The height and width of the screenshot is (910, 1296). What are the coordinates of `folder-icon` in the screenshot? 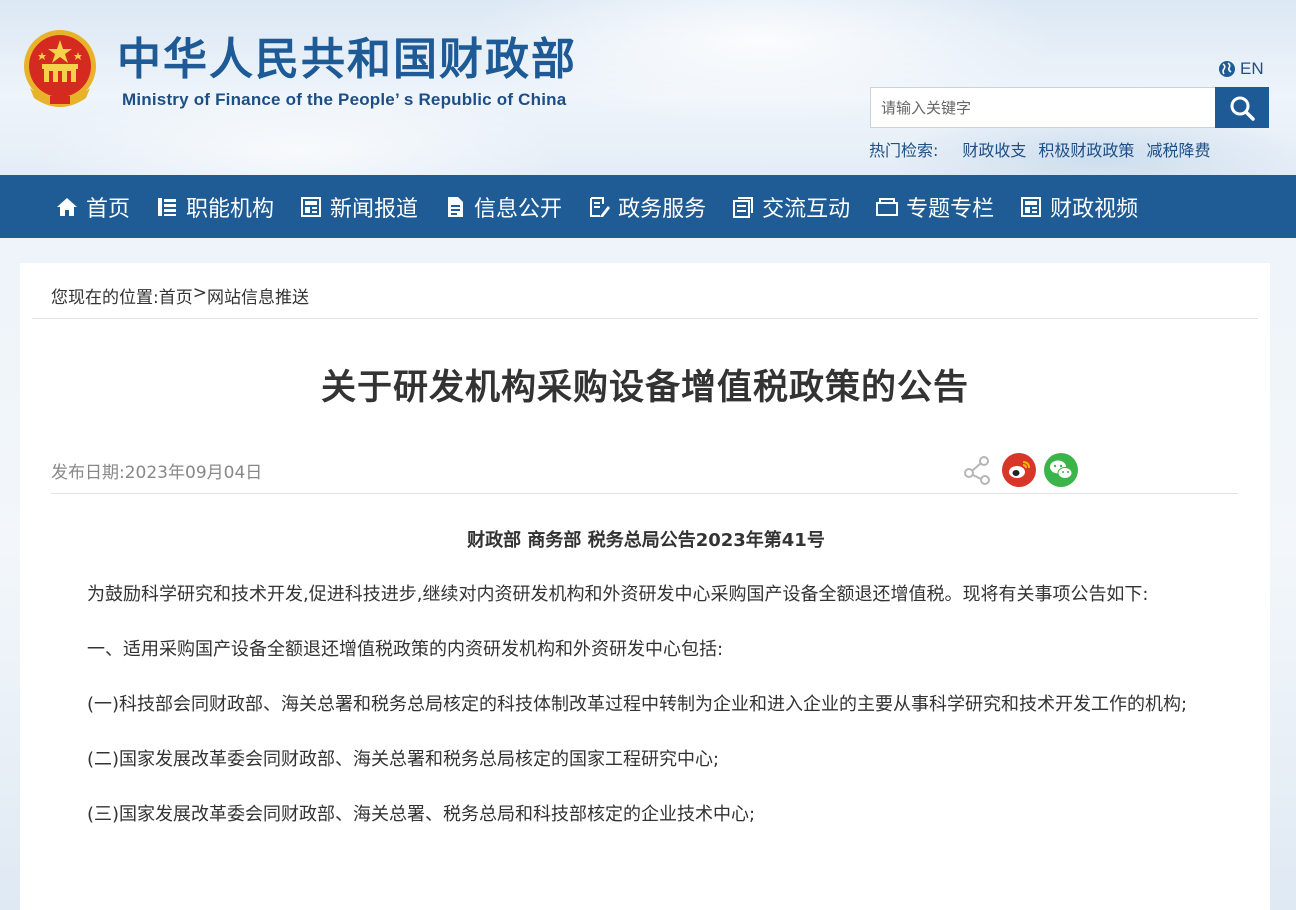 It's located at (887, 206).